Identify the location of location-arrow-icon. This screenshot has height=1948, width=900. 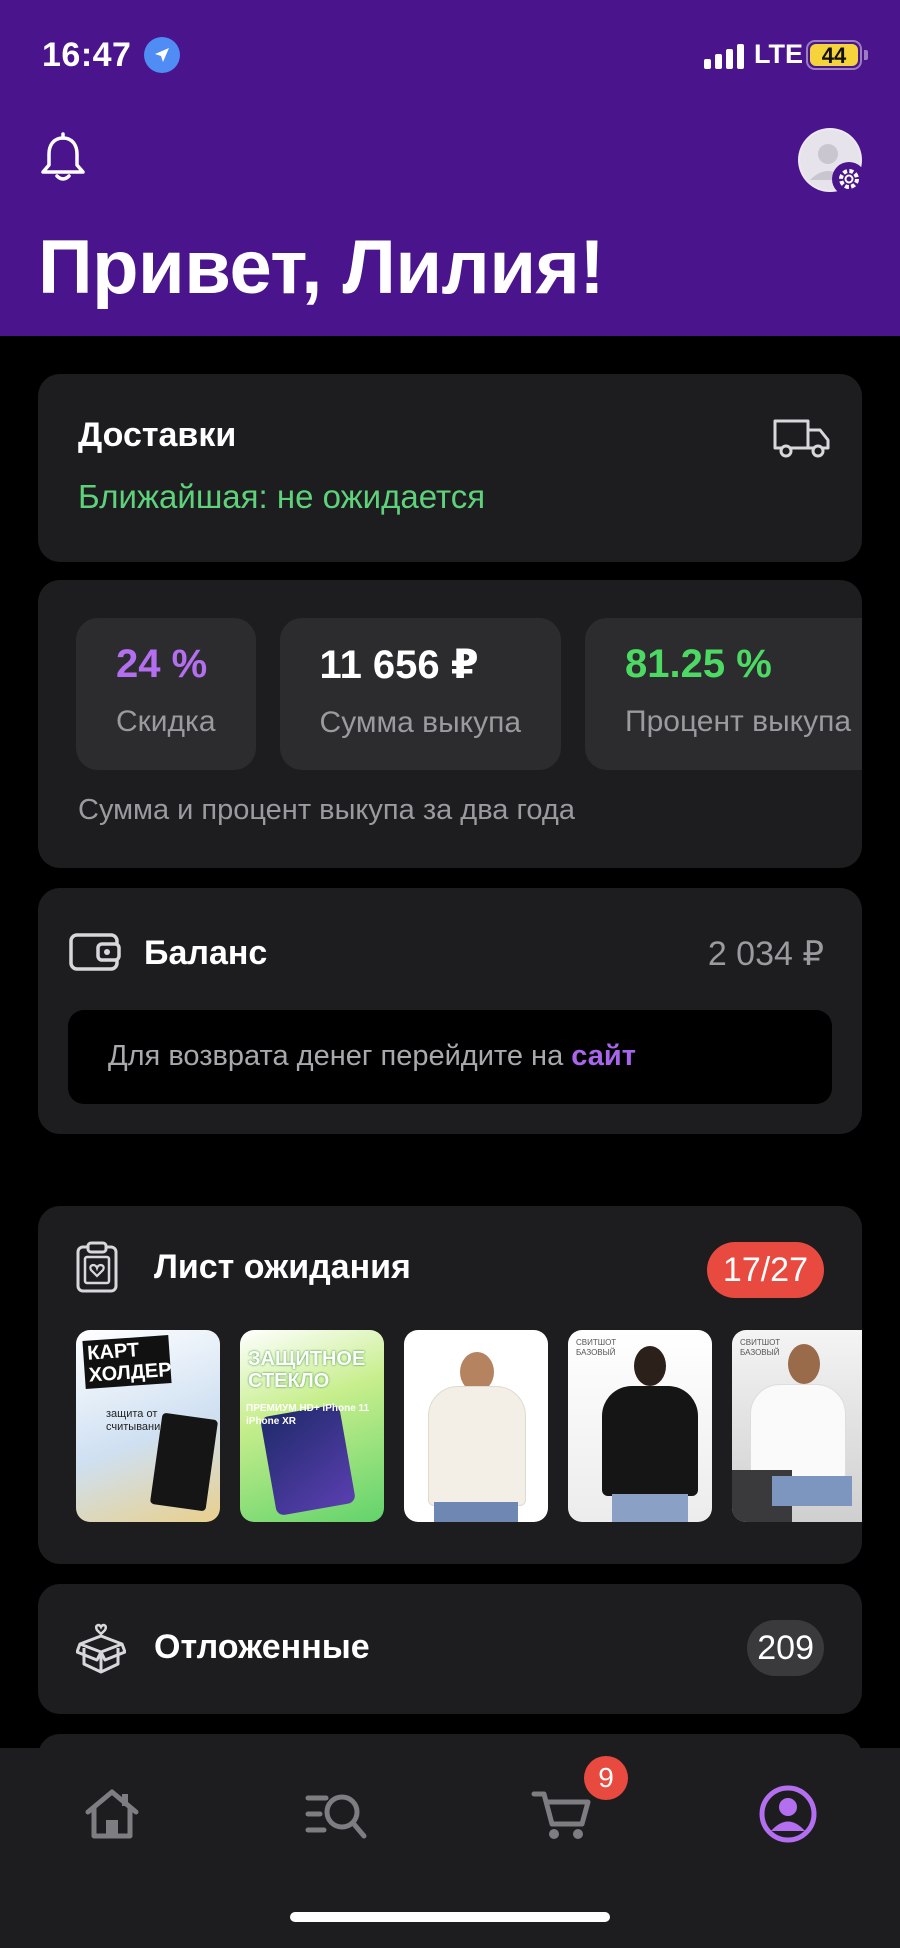
(162, 55).